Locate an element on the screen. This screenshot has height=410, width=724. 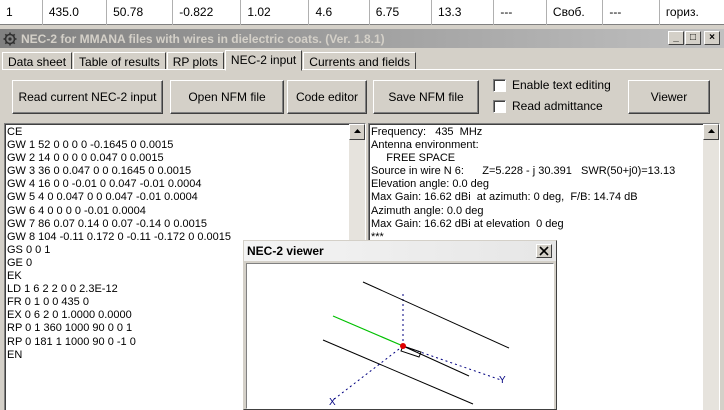
nec-input-line: GW 7 86 0.07 0.14 0 0.07 -0.14 0 0.0015 is located at coordinates (107, 223).